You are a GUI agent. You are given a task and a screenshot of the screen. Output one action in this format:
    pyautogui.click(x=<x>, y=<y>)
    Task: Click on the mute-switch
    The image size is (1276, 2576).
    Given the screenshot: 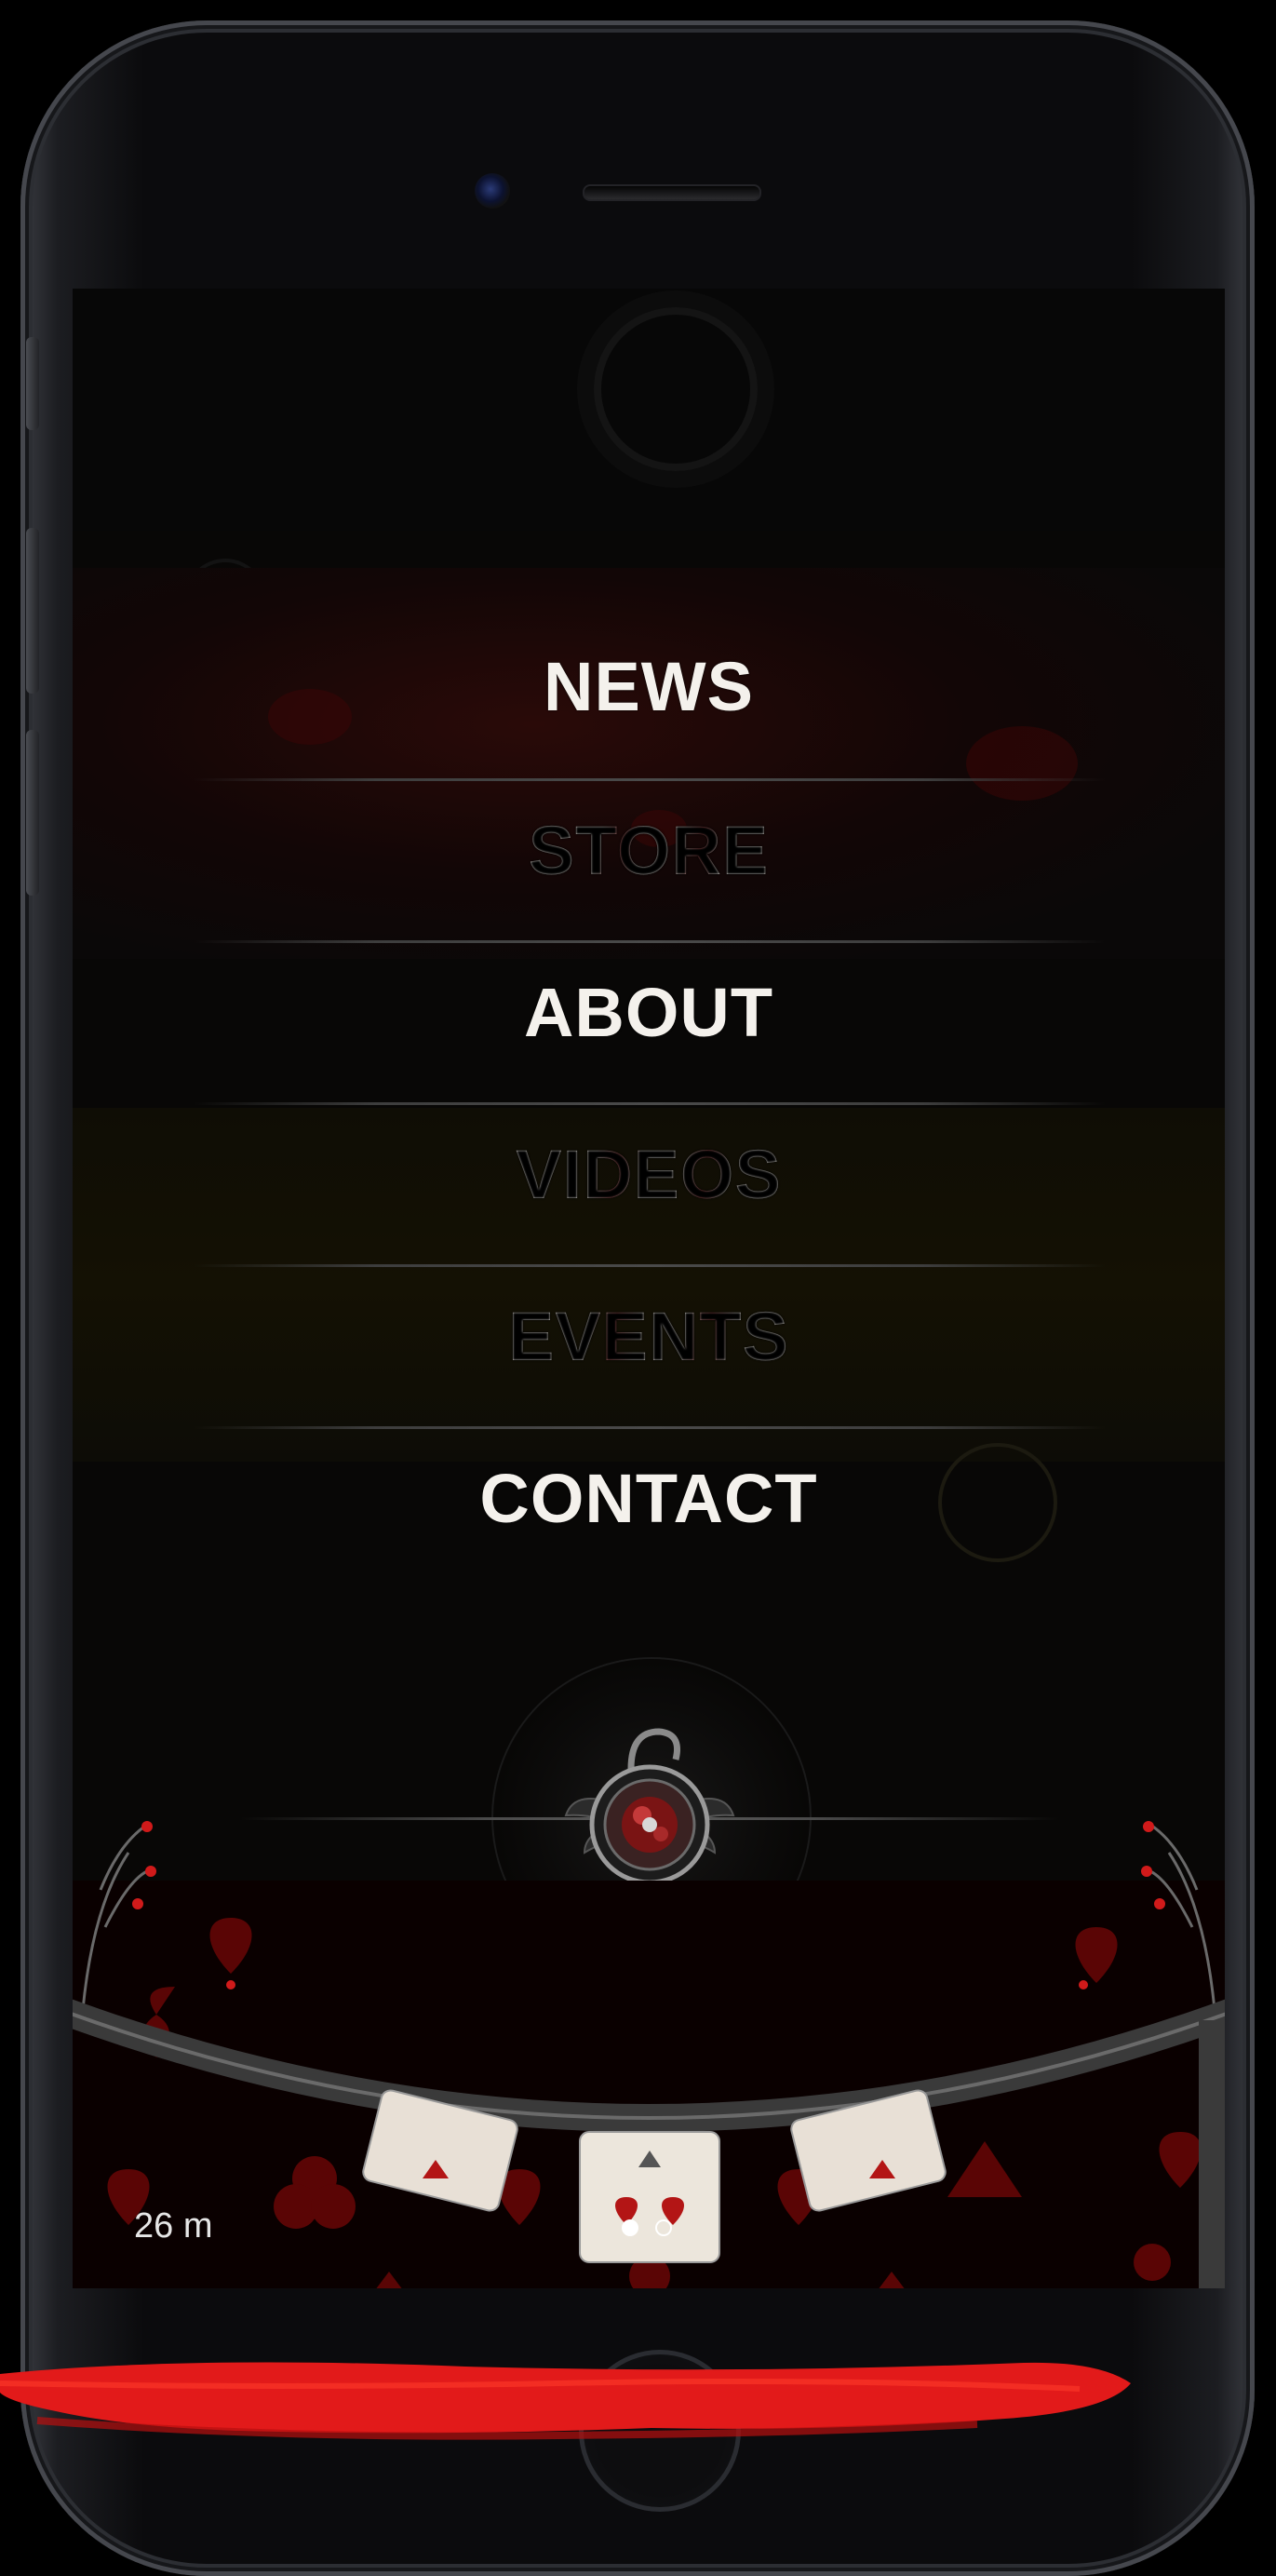 What is the action you would take?
    pyautogui.click(x=32, y=383)
    